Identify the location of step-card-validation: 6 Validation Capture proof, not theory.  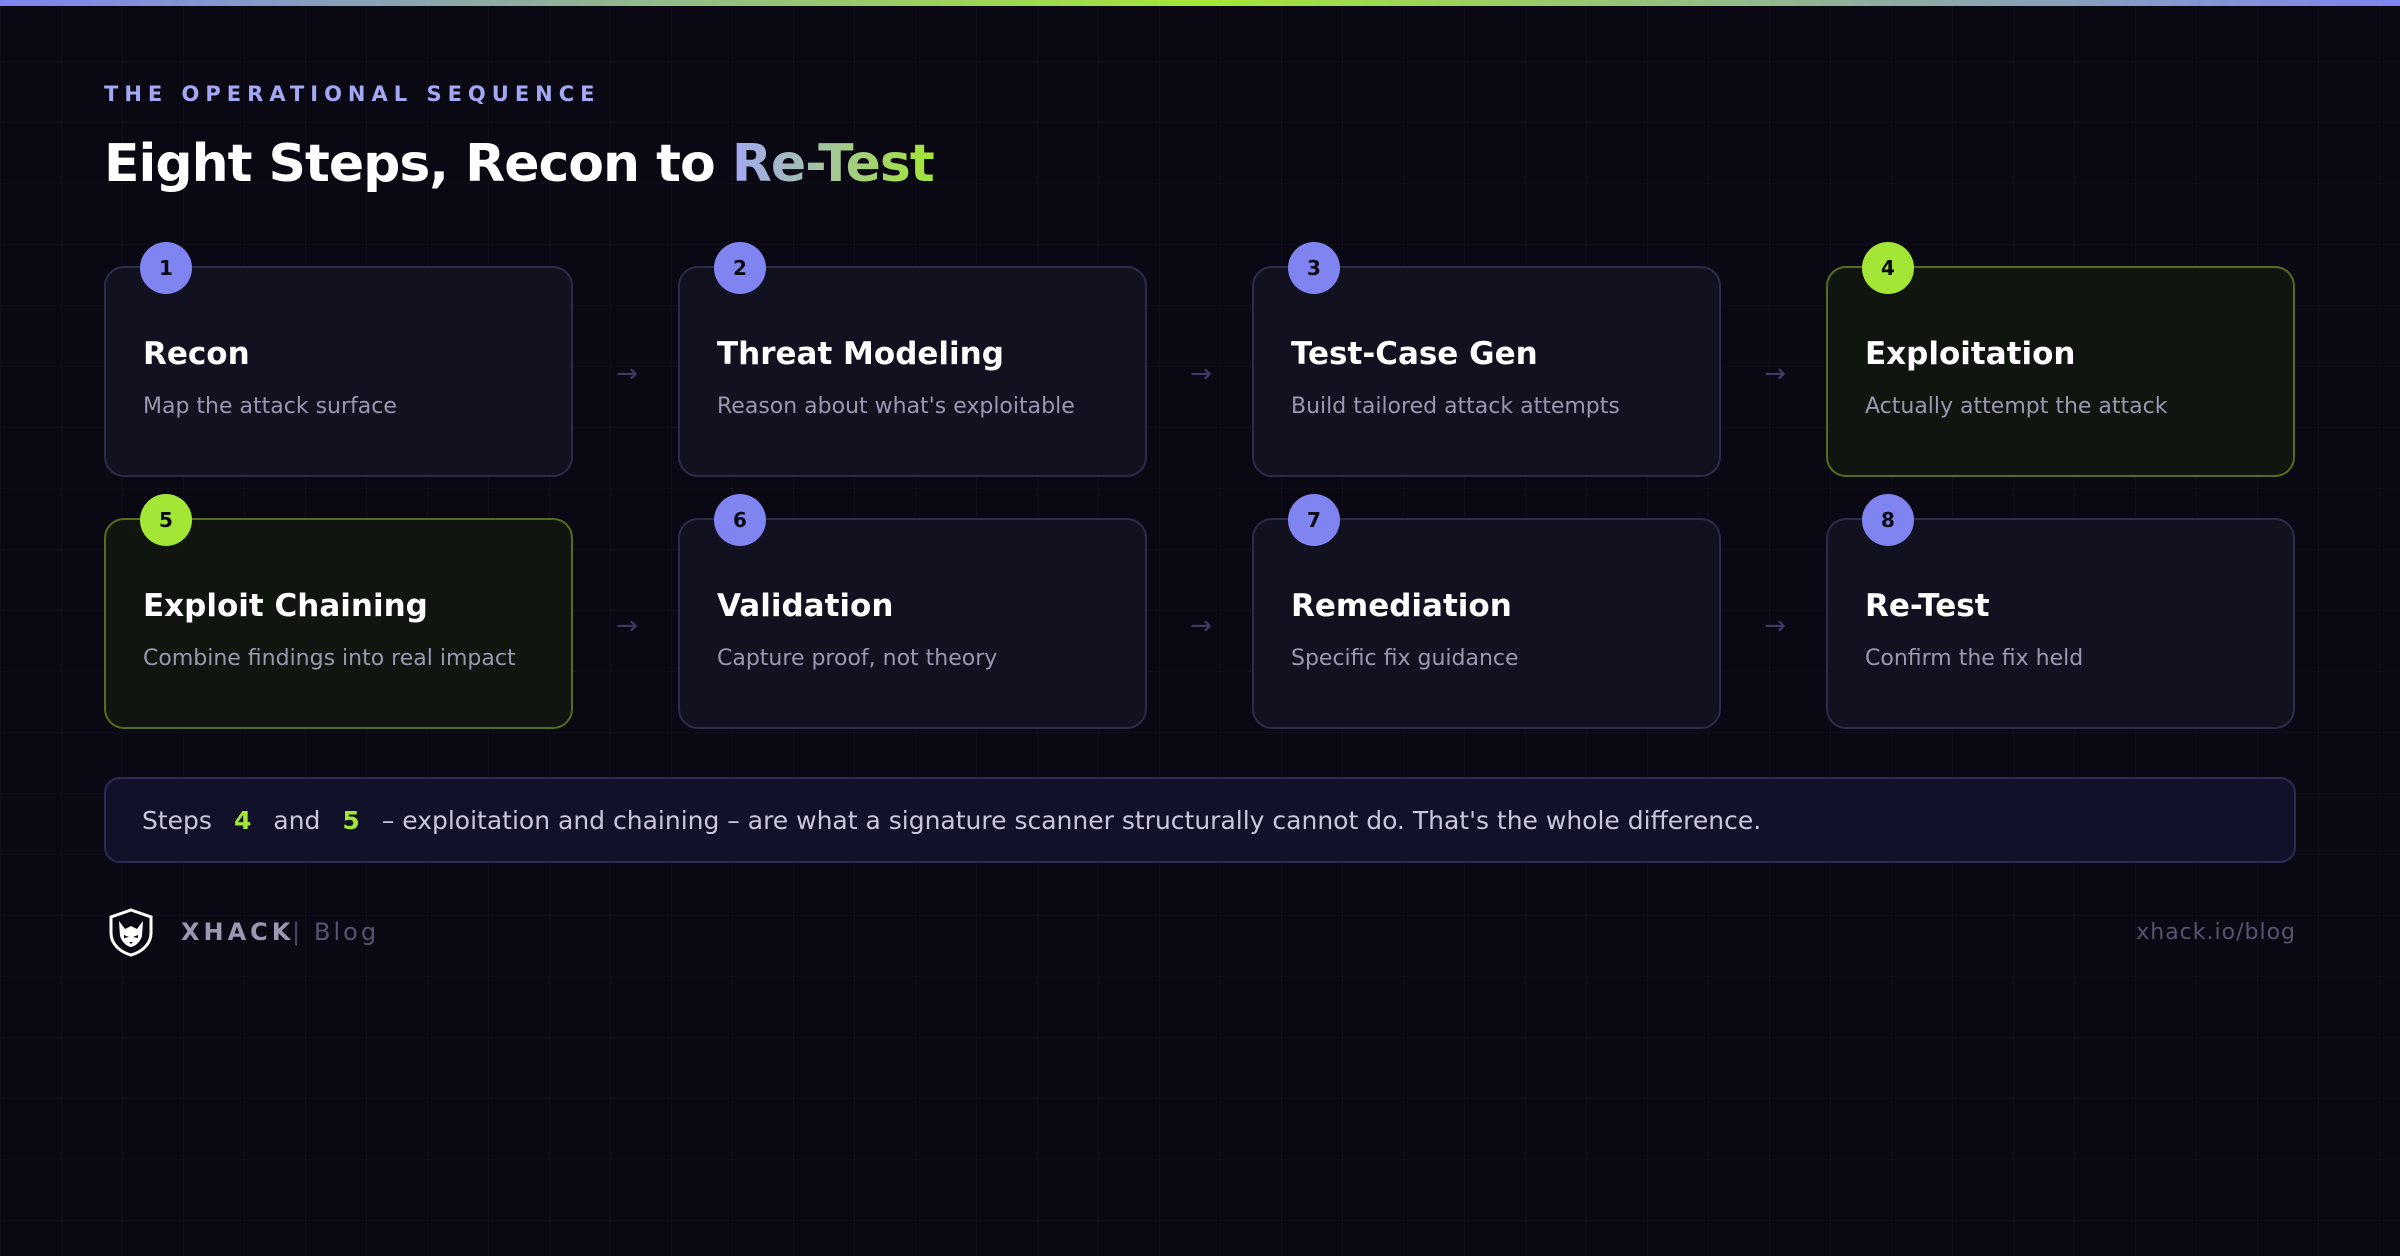
(912, 611).